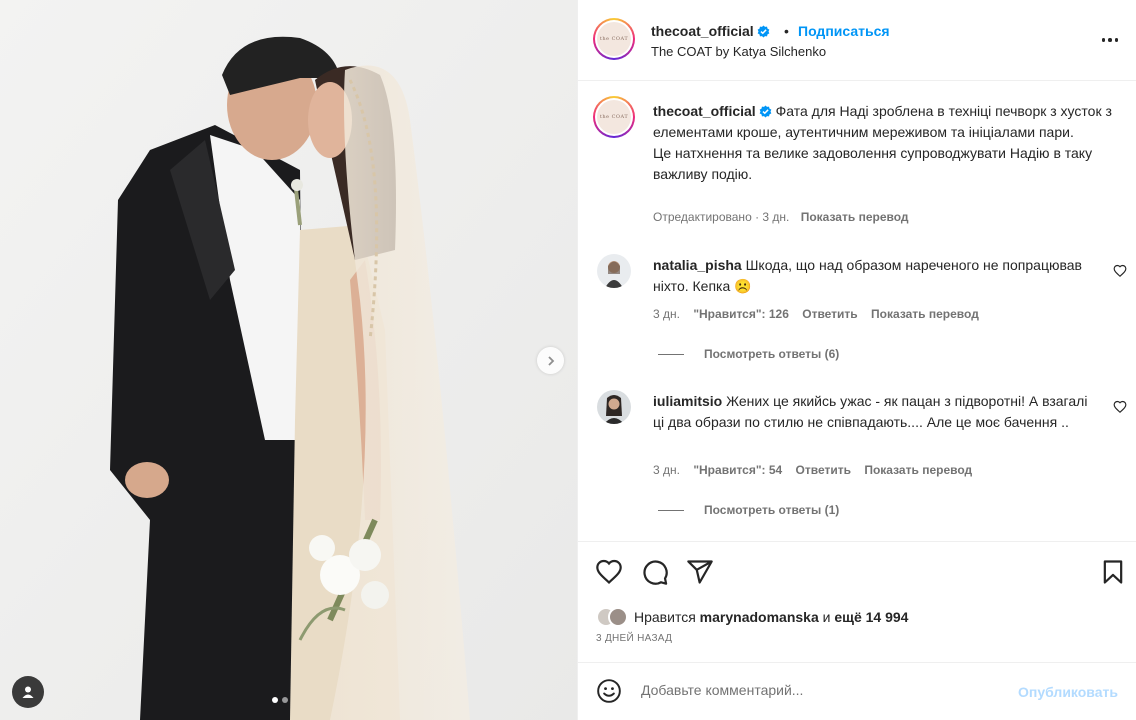 This screenshot has width=1136, height=720. Describe the element at coordinates (280, 700) in the screenshot. I see `carousel-dots` at that location.